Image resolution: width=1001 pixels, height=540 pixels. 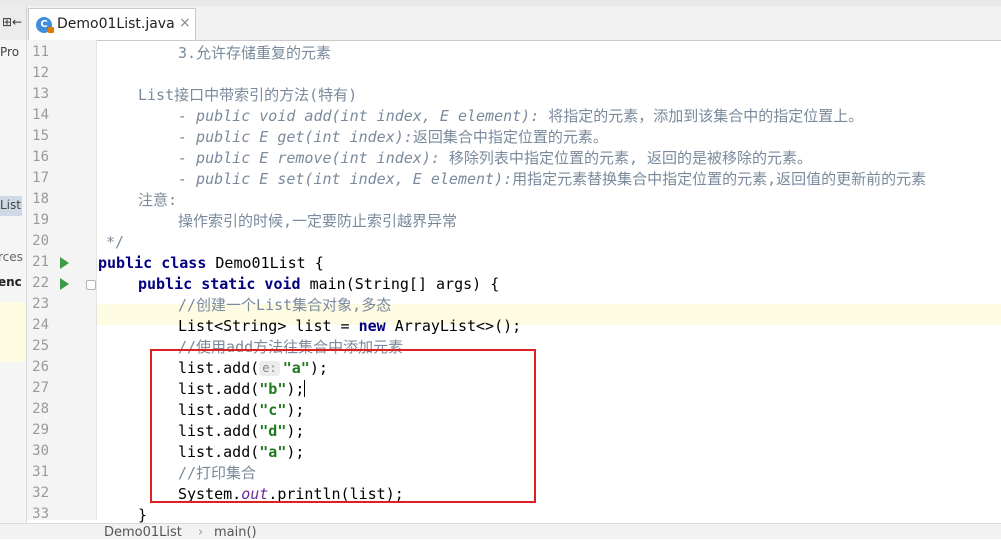 What do you see at coordinates (309, 158) in the screenshot?
I see `comment-signature: - public E remove(int index):` at bounding box center [309, 158].